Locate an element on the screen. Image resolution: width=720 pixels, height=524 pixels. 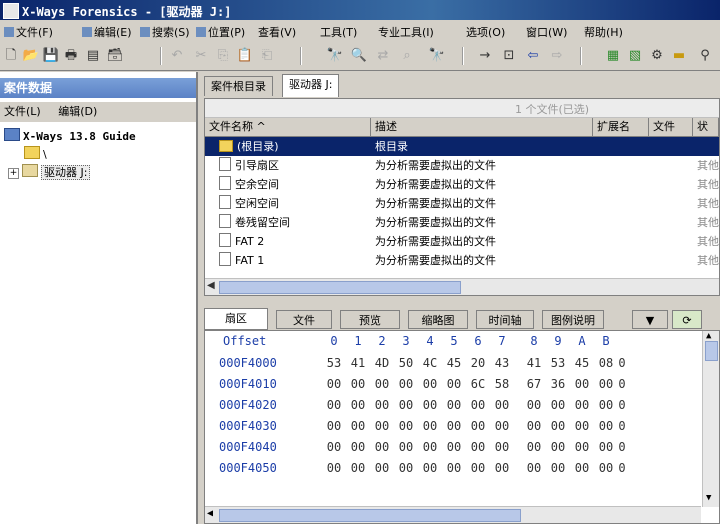
table-row: 空余空间 为分析需要虚拟出的文件 其他 is located at coordinates (462, 184).